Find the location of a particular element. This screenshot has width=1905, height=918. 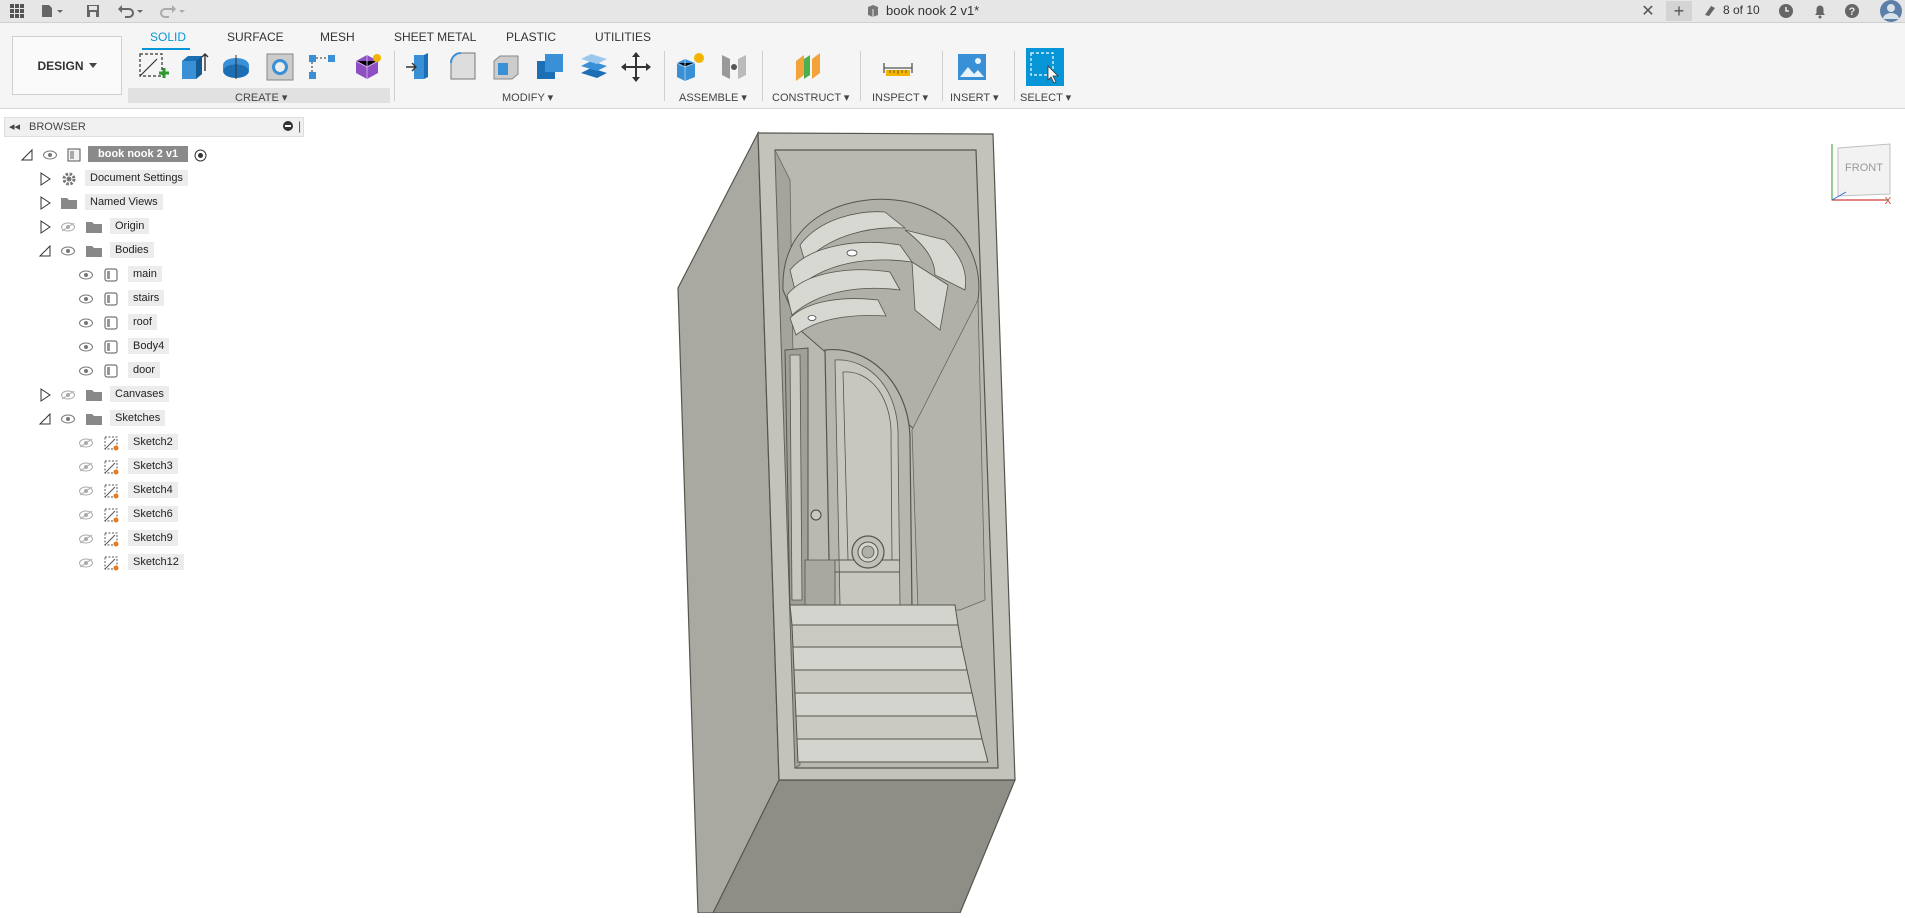

insert-image-icon is located at coordinates (972, 67).